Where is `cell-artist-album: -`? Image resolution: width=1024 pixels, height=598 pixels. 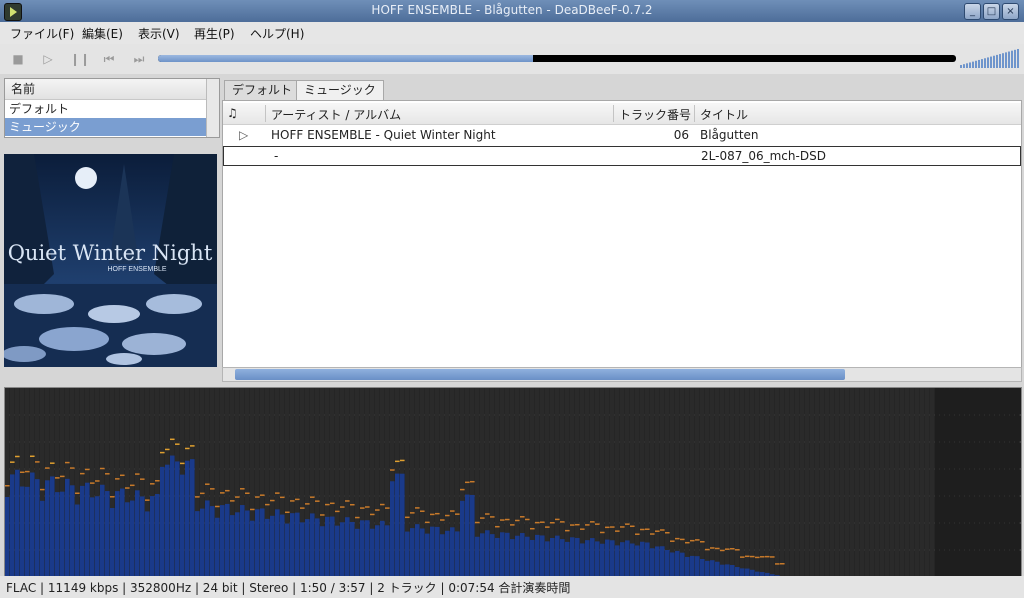 cell-artist-album: - is located at coordinates (276, 156).